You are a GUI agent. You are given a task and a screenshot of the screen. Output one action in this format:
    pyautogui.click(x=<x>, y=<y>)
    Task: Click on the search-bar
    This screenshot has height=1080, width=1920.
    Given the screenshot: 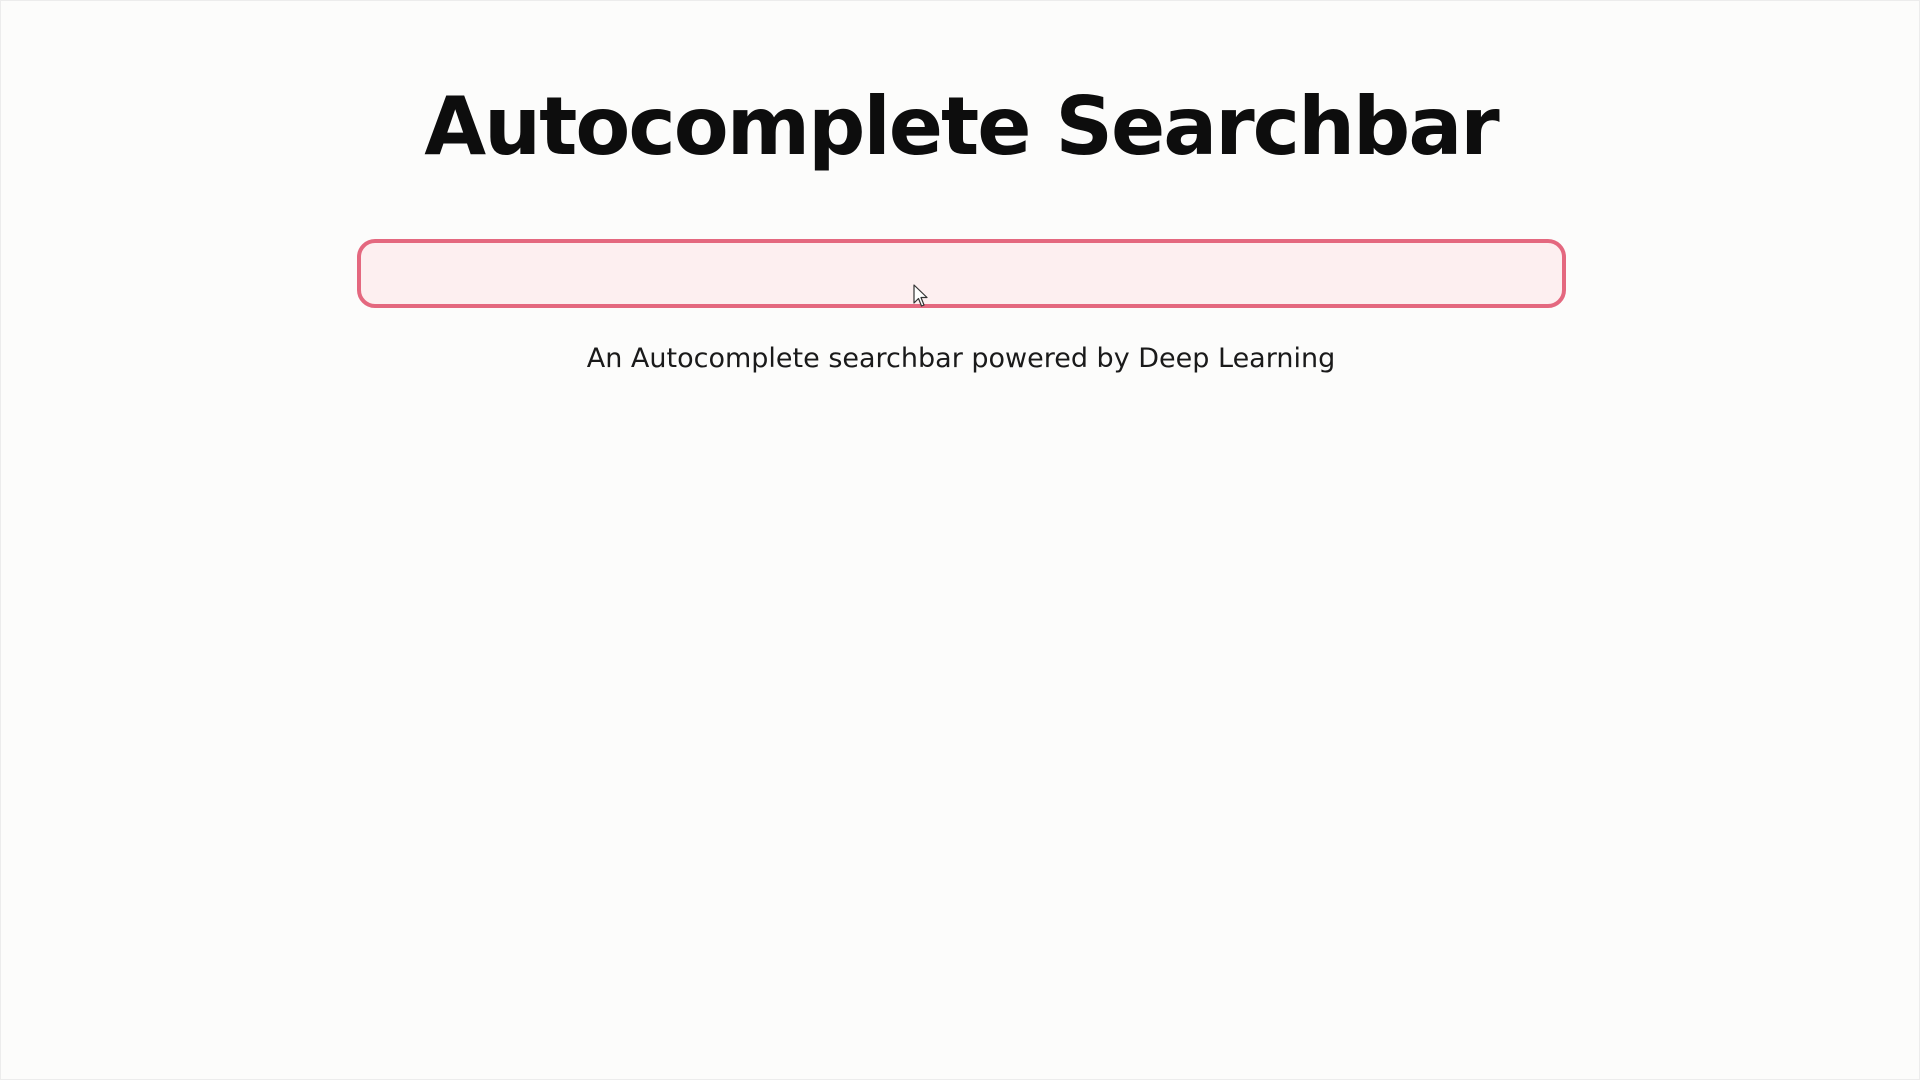 What is the action you would take?
    pyautogui.click(x=961, y=273)
    